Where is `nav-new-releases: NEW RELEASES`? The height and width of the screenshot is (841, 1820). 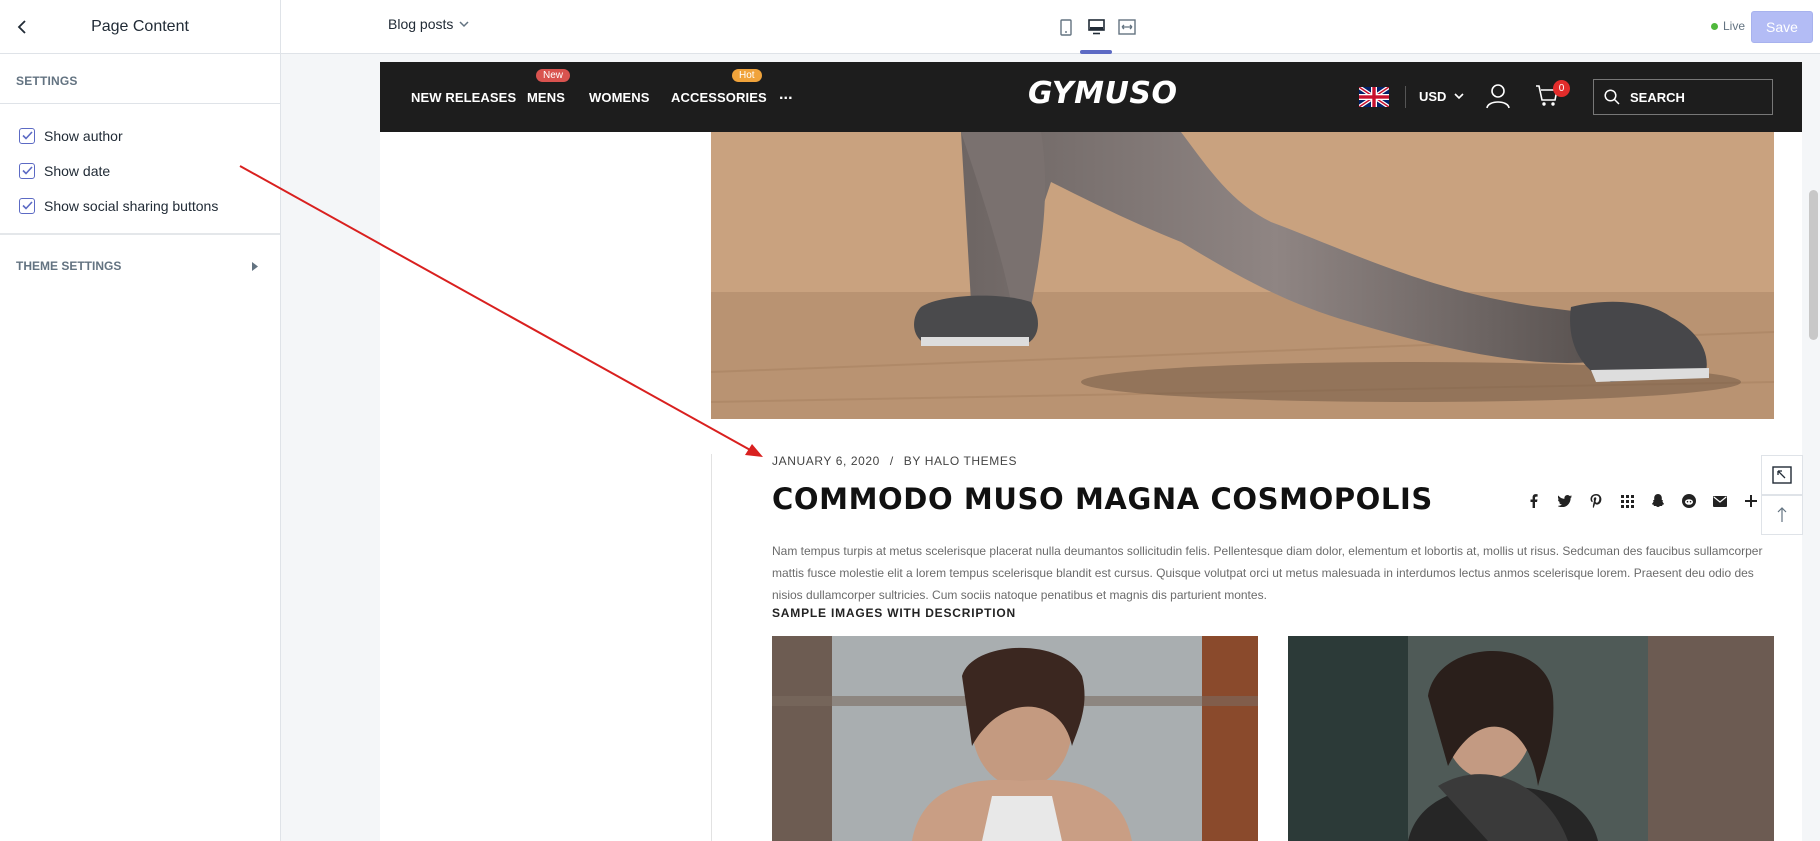 nav-new-releases: NEW RELEASES is located at coordinates (463, 97).